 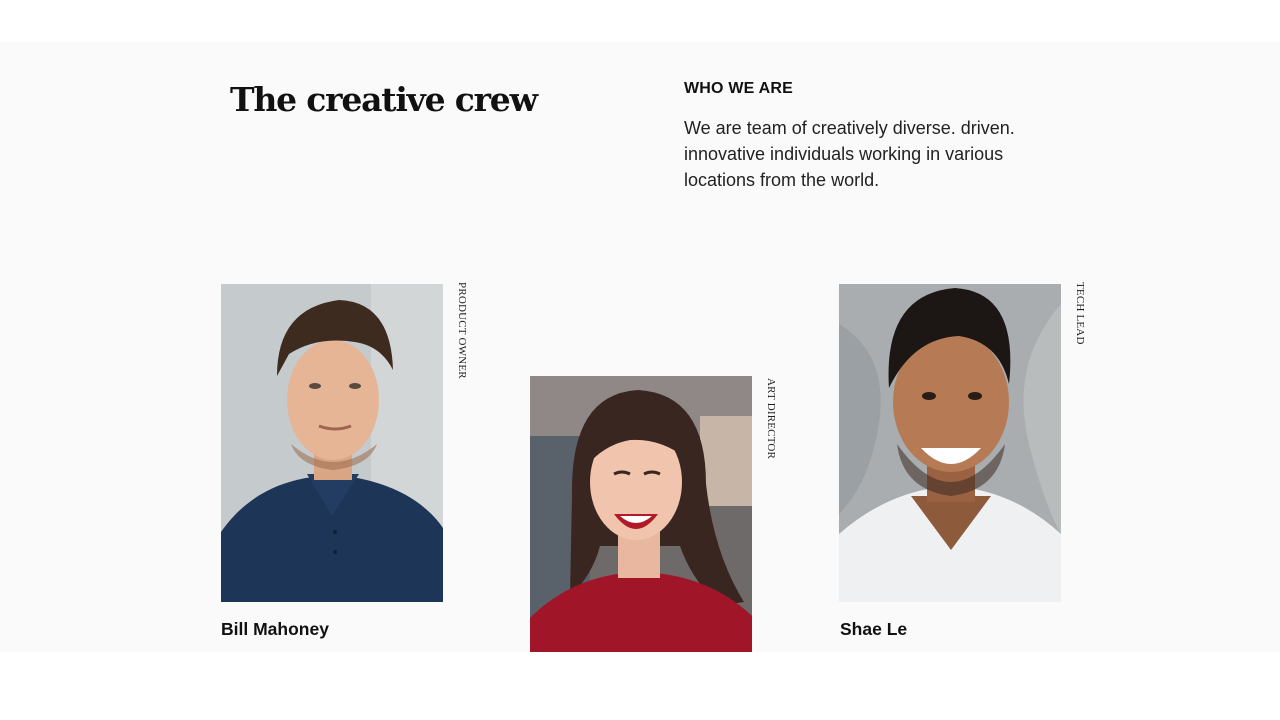 I want to click on team-member-photo-art-director, so click(x=641, y=514).